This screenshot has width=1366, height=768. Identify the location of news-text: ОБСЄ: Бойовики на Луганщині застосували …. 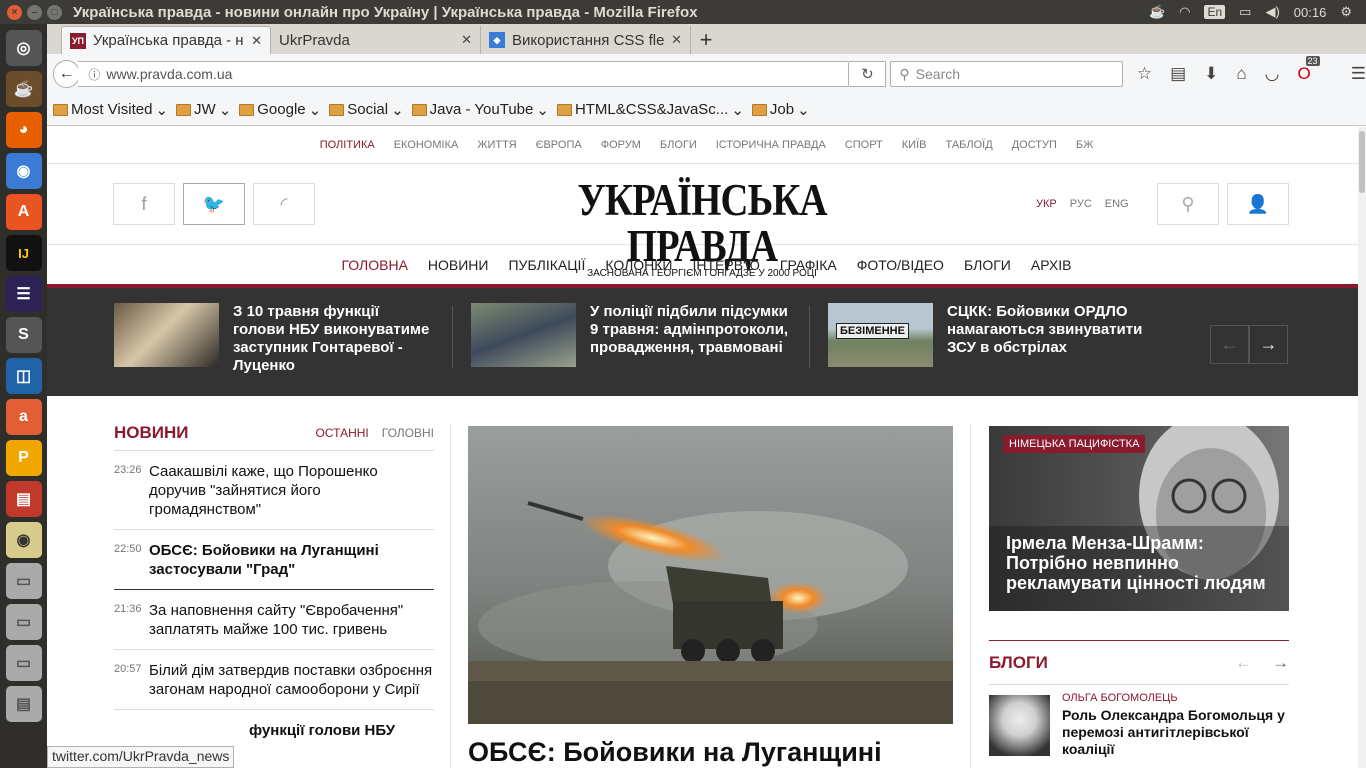
(291, 560).